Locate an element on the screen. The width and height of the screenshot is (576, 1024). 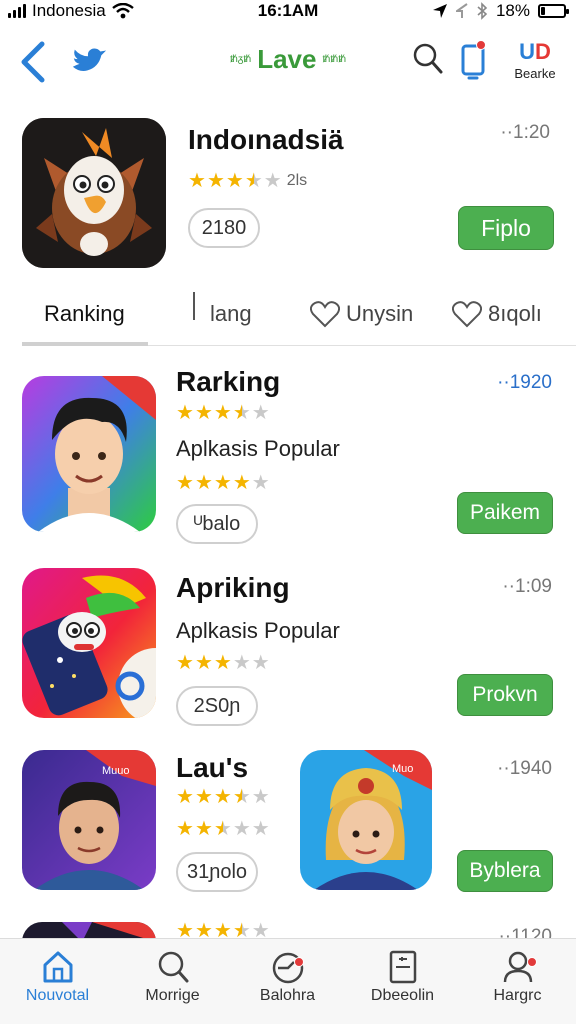
app-header: ᵺᵹᵺ Lave ᵺᵺᵺ UD Bearke is located at coordinates (288, 62).